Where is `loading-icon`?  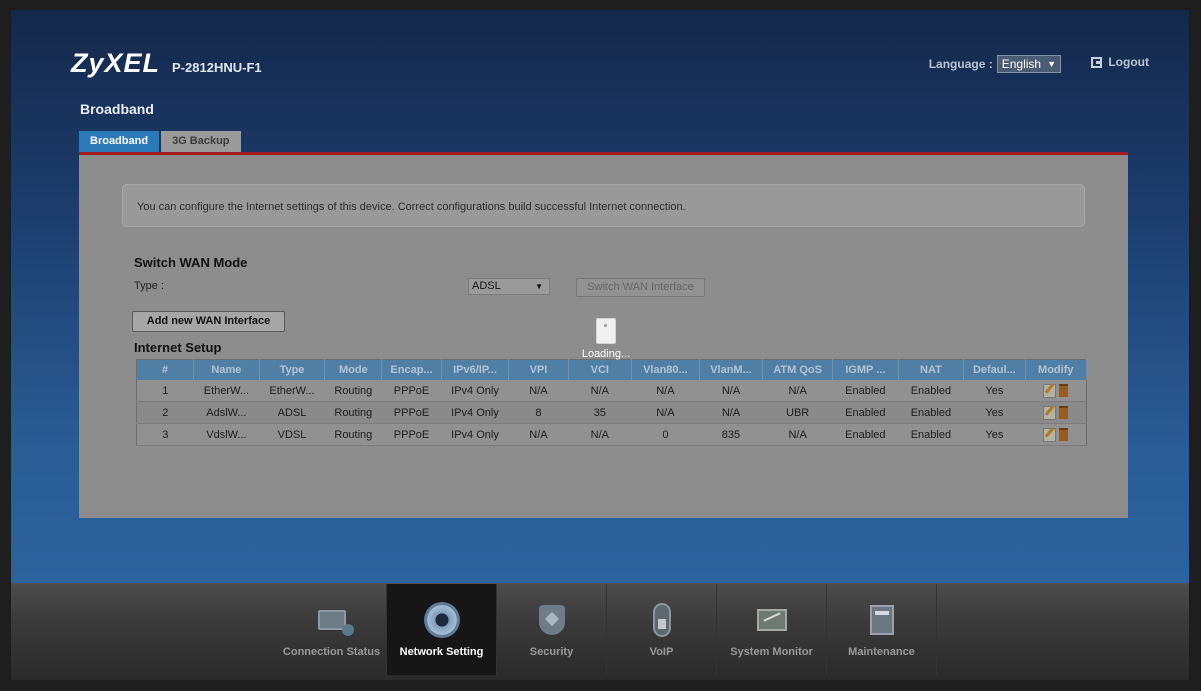 loading-icon is located at coordinates (606, 331).